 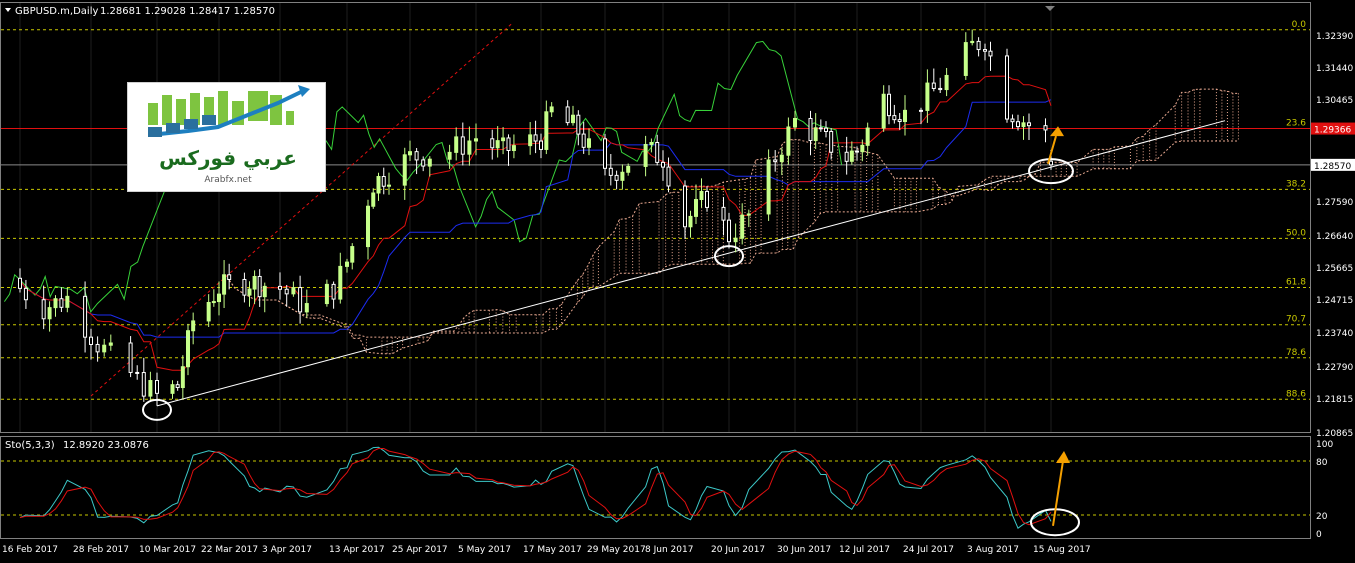 I want to click on x-tick-label: 8 Jun 2017, so click(x=669, y=550).